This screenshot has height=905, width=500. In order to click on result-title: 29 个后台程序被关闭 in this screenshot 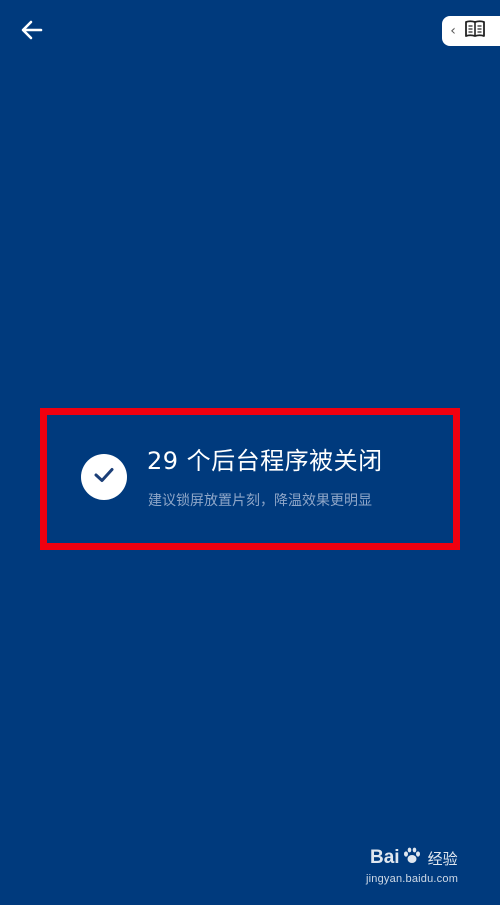, I will do `click(265, 461)`.